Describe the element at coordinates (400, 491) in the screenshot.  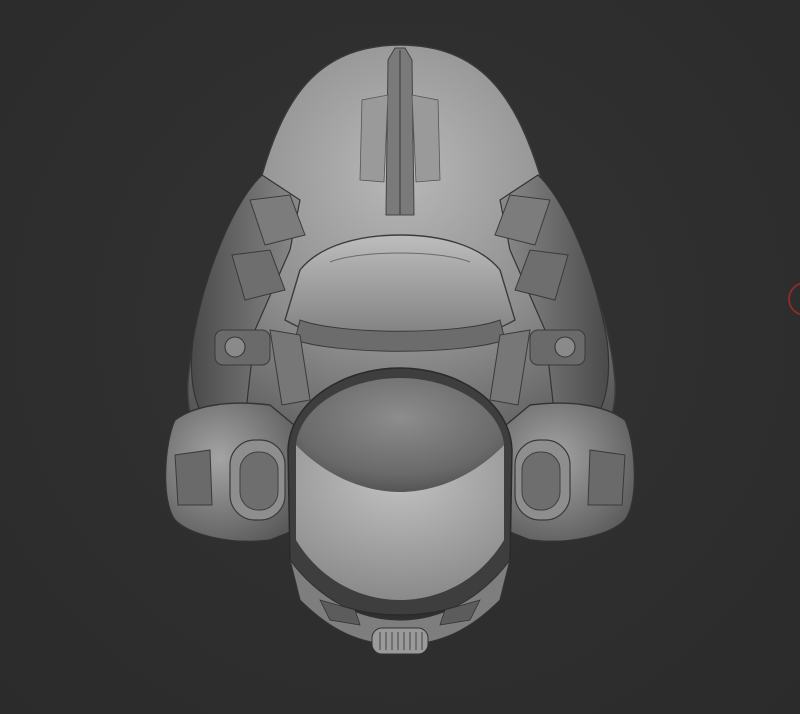
I see `visor` at that location.